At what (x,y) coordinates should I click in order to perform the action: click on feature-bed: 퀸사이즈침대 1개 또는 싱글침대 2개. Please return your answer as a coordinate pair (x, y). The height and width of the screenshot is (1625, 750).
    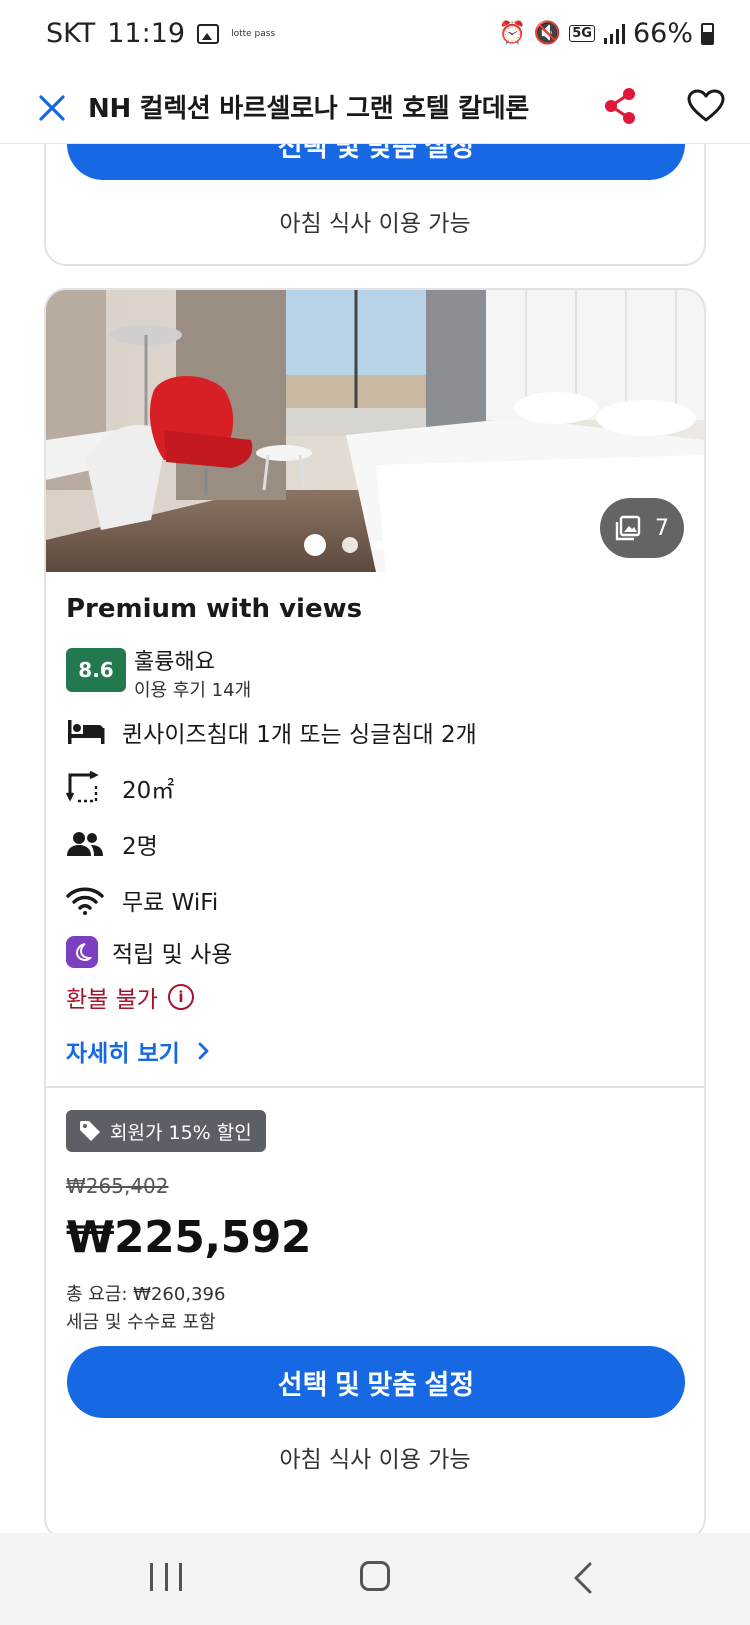
    Looking at the image, I should click on (271, 732).